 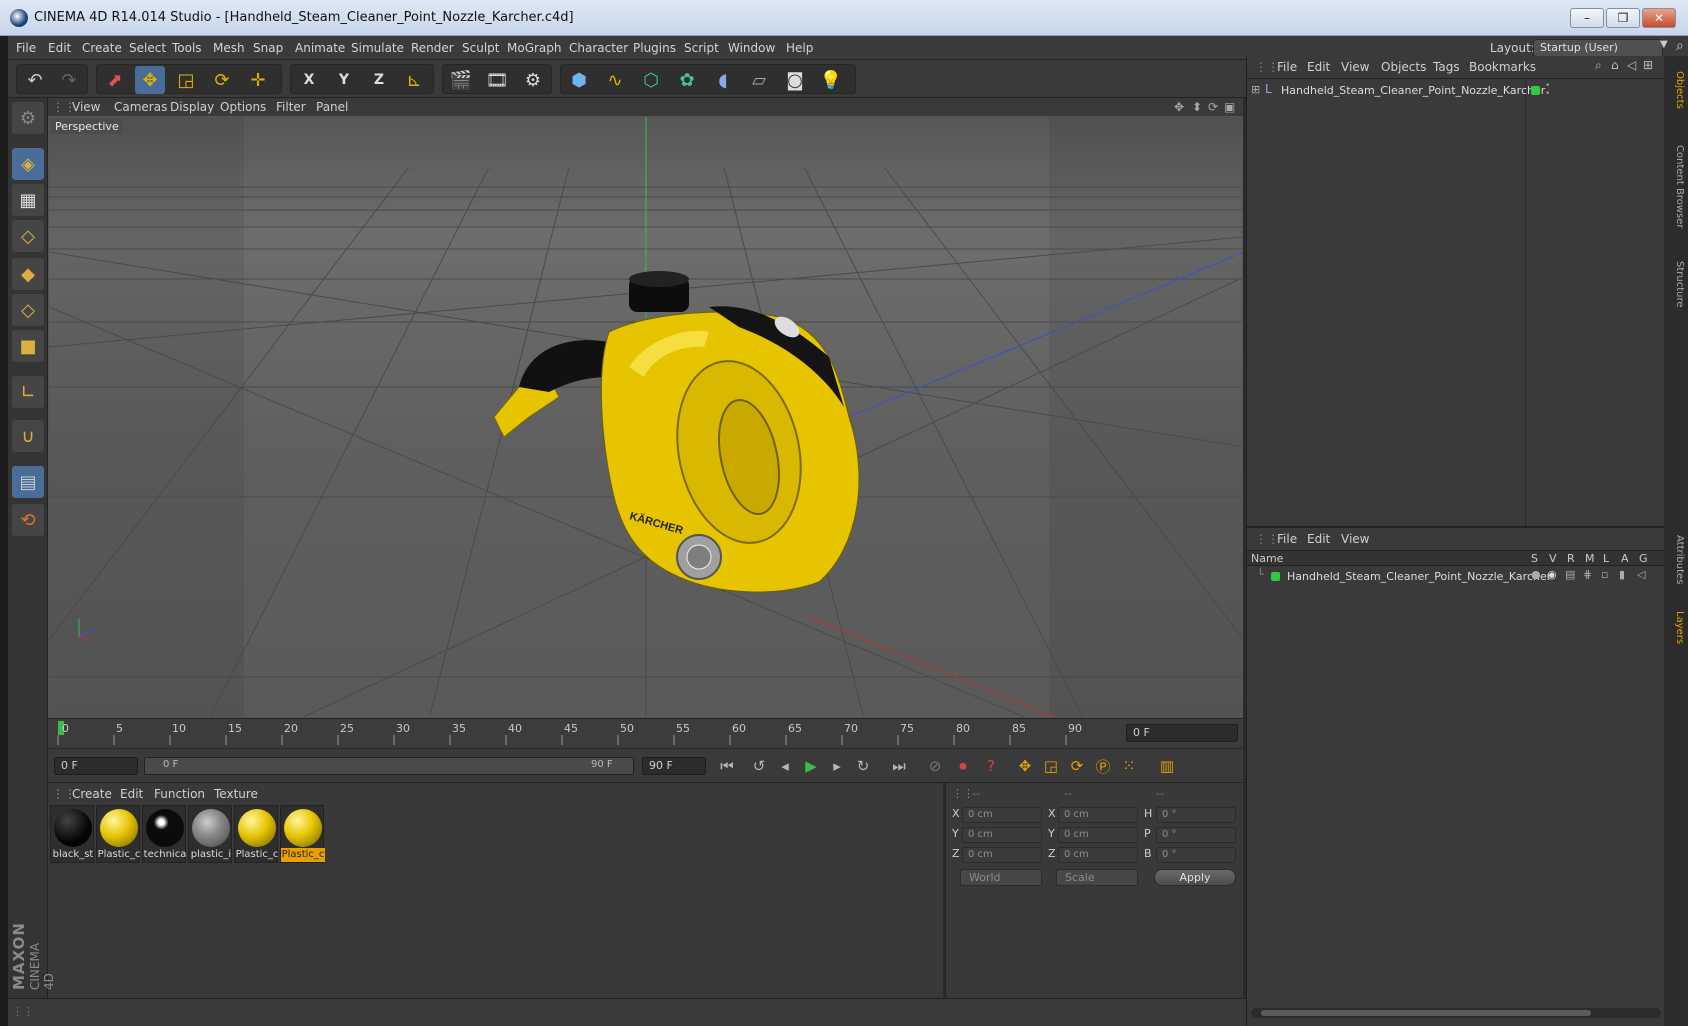 What do you see at coordinates (291, 107) in the screenshot?
I see `vp-menu-filter: Filter` at bounding box center [291, 107].